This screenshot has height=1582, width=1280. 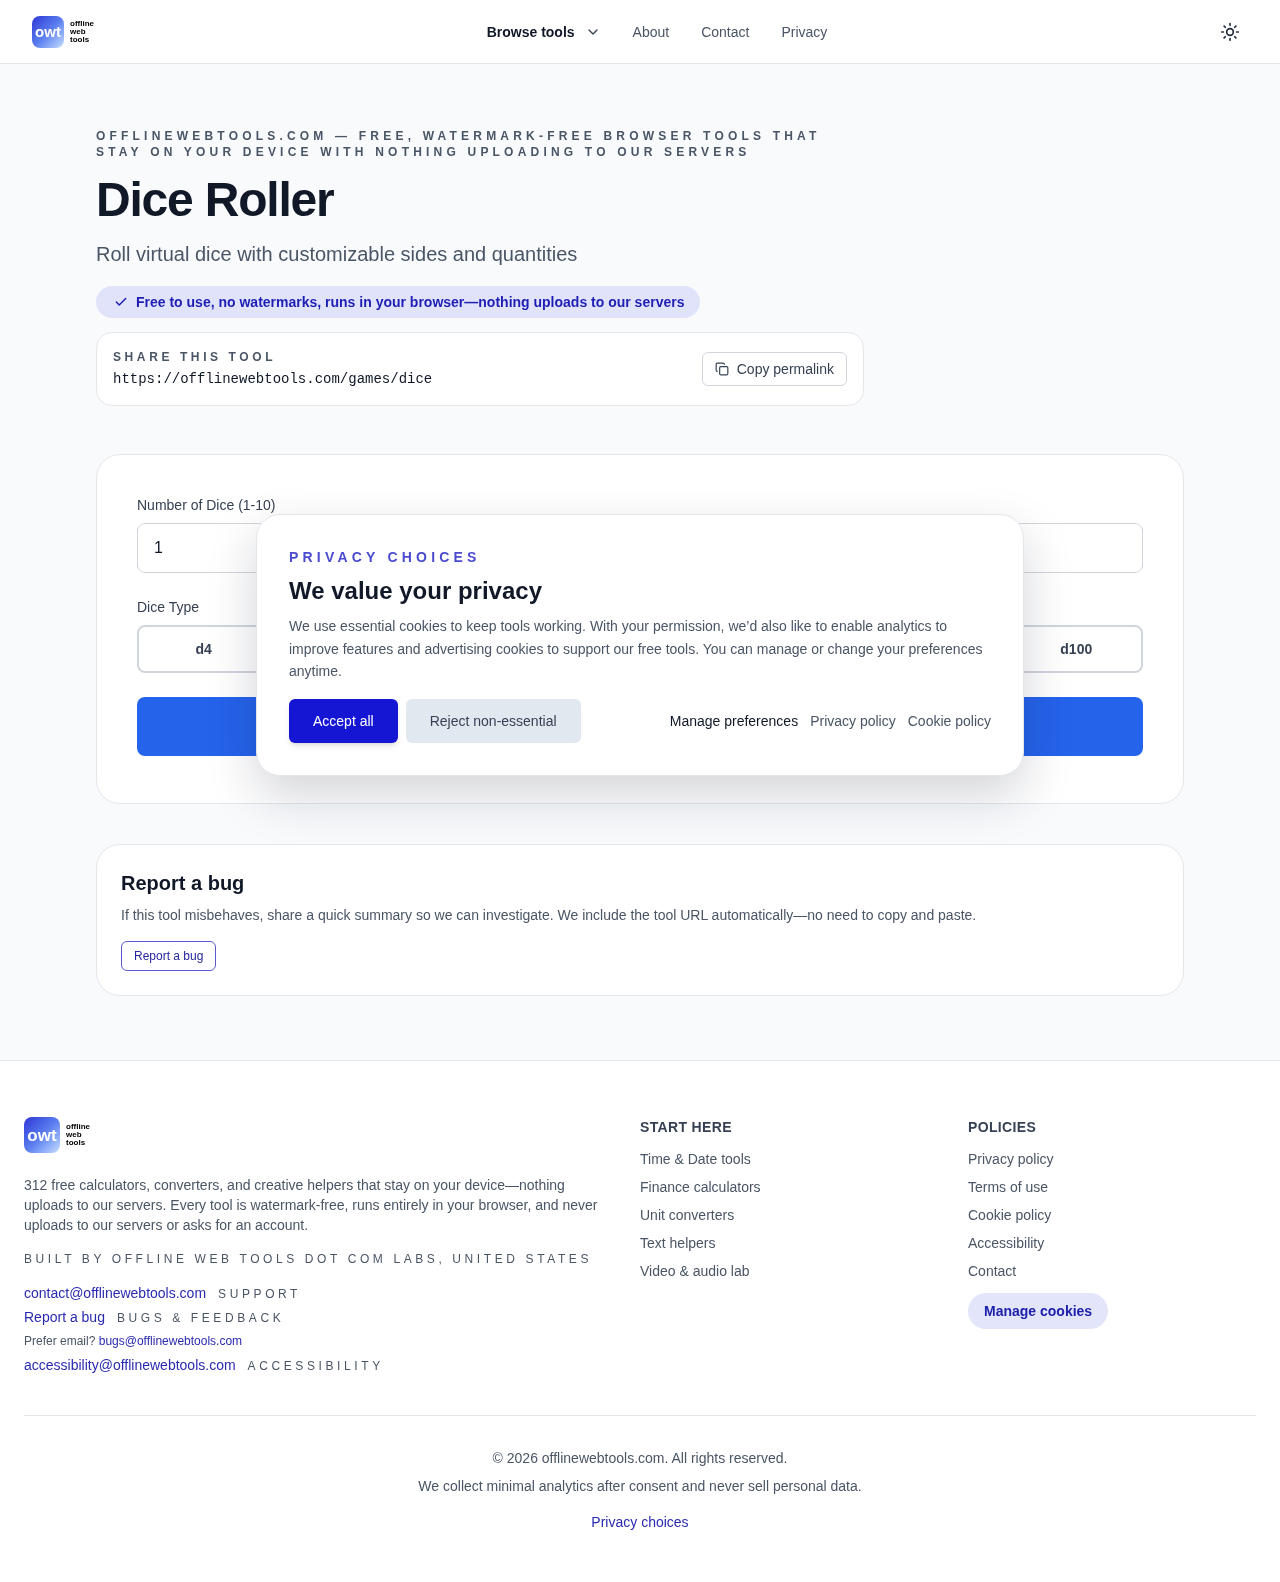 I want to click on analytics-note: We collect minimal analytics after consent and never sell personal data., so click(x=640, y=1486).